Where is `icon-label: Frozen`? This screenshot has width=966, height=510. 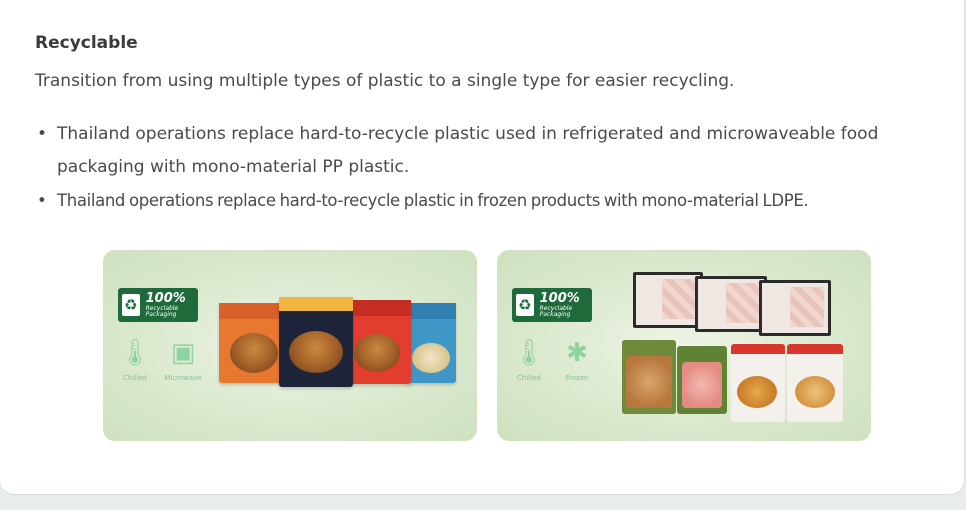
icon-label: Frozen is located at coordinates (577, 378).